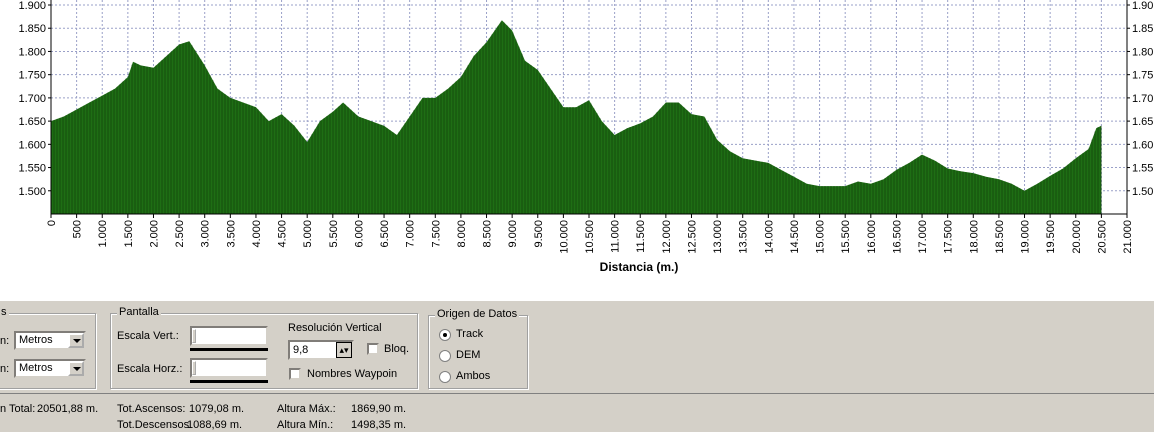 The width and height of the screenshot is (1154, 432). What do you see at coordinates (229, 368) in the screenshot?
I see `escala-horz-track` at bounding box center [229, 368].